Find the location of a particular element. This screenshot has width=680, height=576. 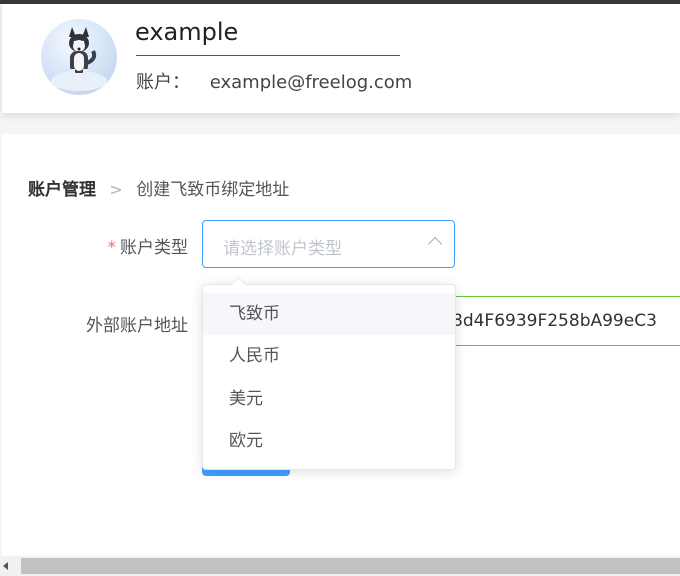

breadcrumb-item-account-management: 账户管理 is located at coordinates (62, 190).